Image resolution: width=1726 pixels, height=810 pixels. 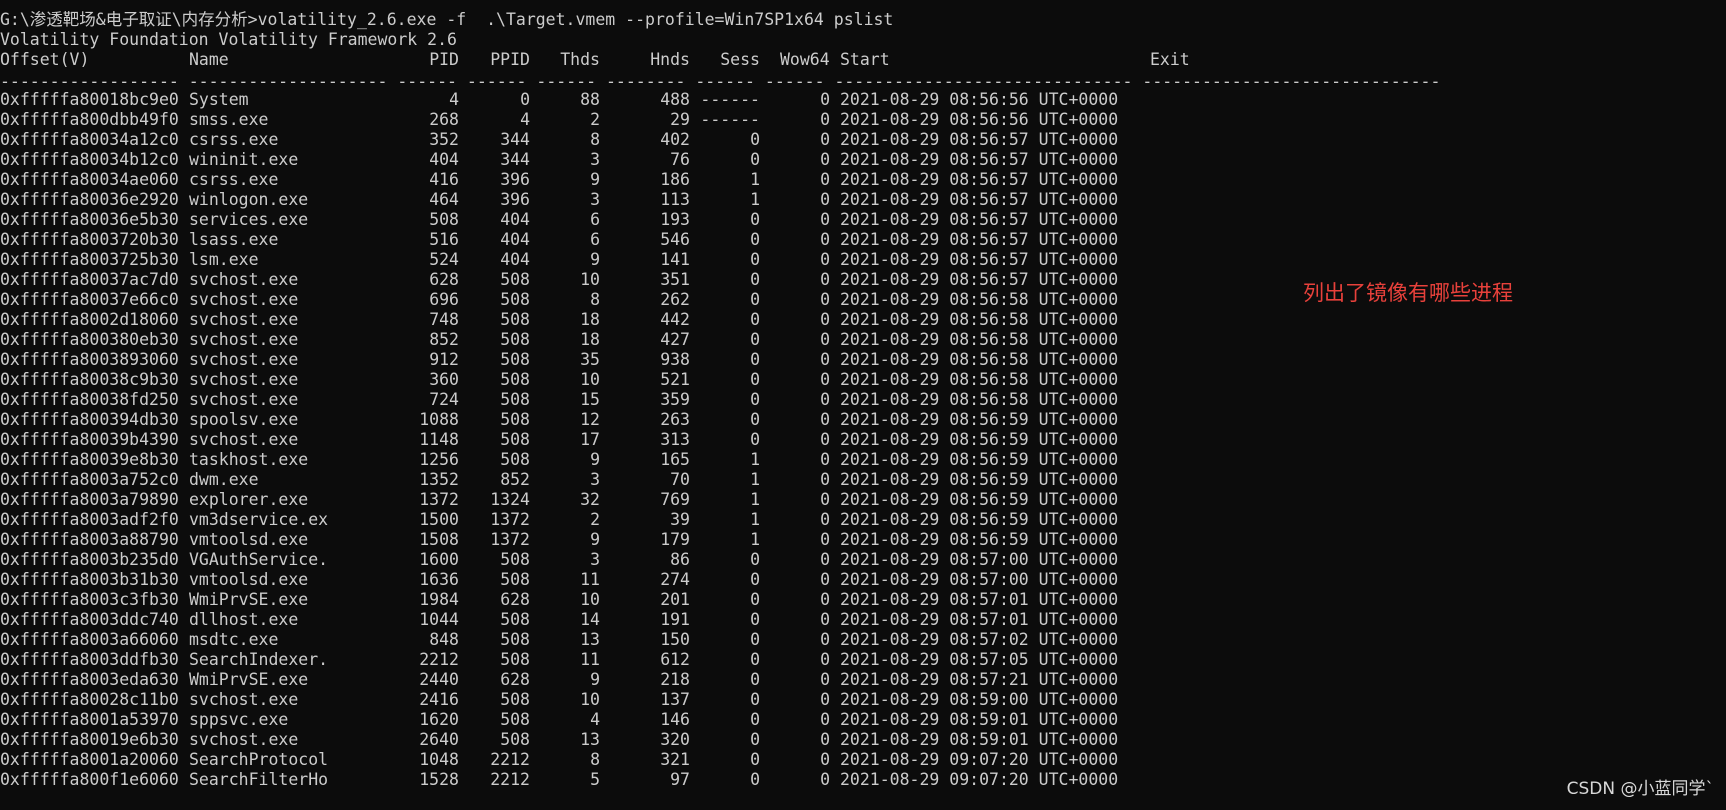 I want to click on cell-thds: 6, so click(x=595, y=219).